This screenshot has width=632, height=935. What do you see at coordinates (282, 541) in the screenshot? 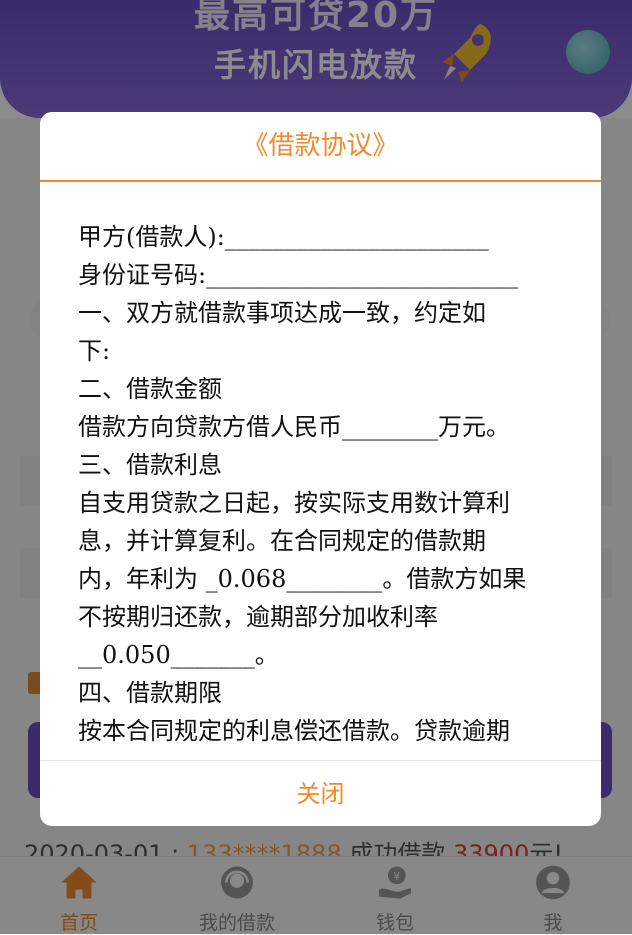
I see `agreement-line: 息，并计算复利。在合同规定的借款期` at bounding box center [282, 541].